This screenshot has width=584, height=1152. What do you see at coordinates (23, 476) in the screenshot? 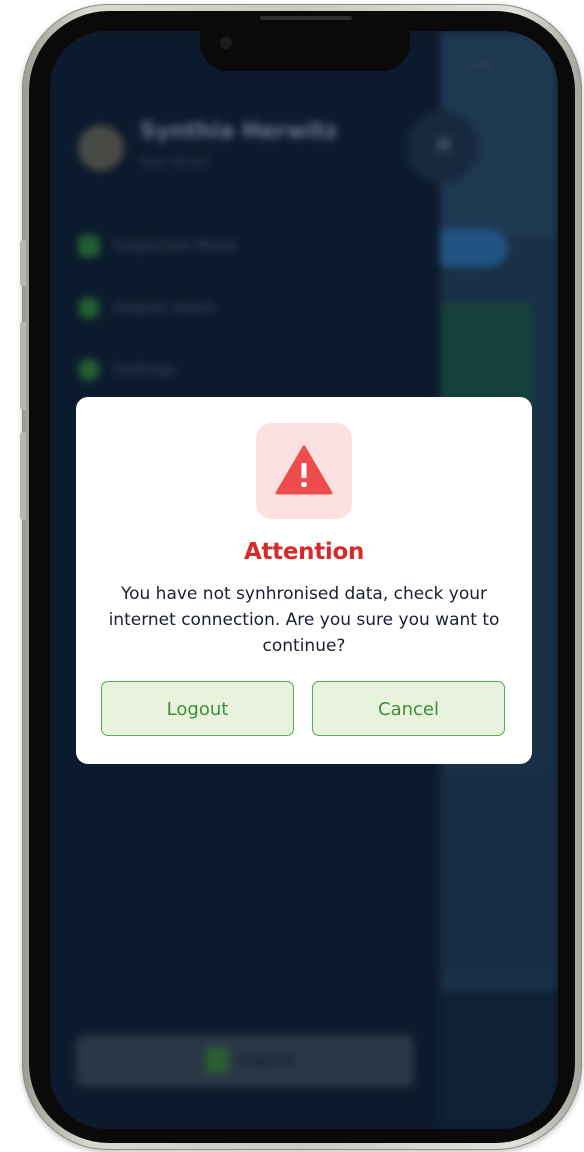
I see `volume-down-button` at bounding box center [23, 476].